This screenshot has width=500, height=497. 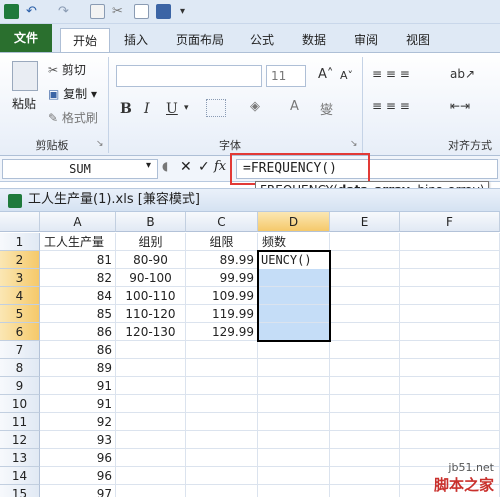 What do you see at coordinates (222, 222) in the screenshot?
I see `column-header-c: C` at bounding box center [222, 222].